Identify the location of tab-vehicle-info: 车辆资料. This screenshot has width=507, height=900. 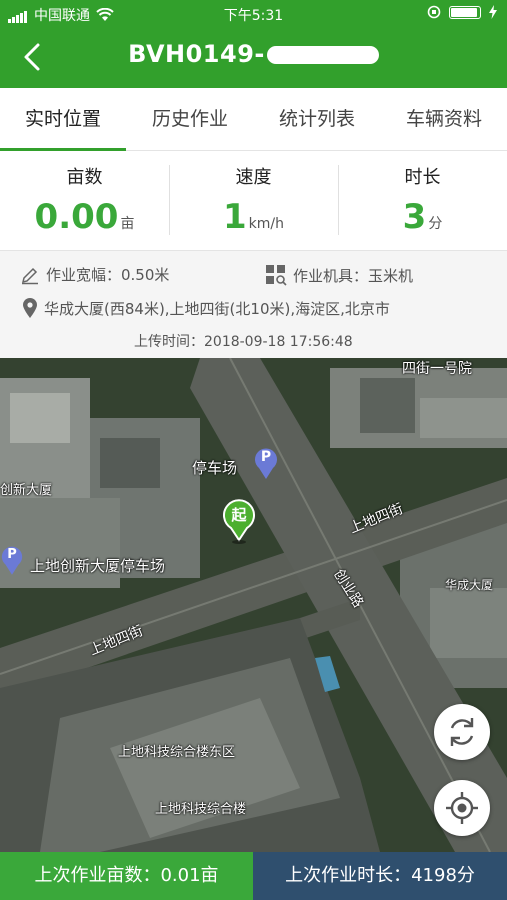
(444, 119).